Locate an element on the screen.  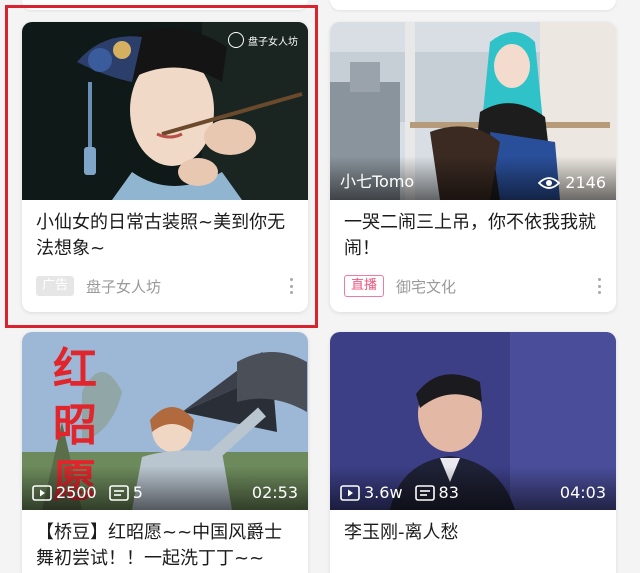
card-meta: 直播 御宅文化 is located at coordinates (475, 286).